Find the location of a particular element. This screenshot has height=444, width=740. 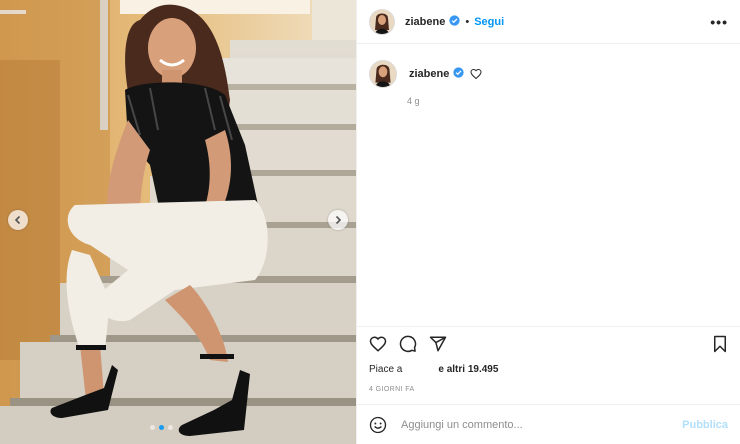

publish-button: Pubblica is located at coordinates (705, 425).